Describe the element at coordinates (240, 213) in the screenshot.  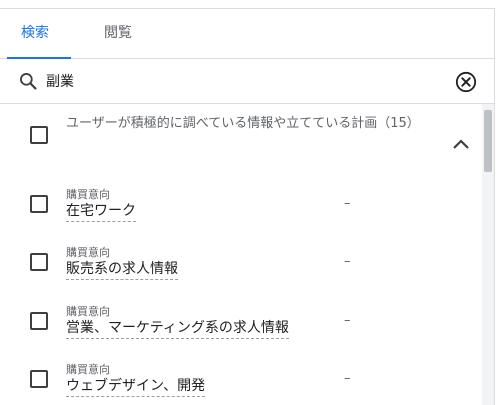
I see `list-item: 購買意向 在宅ワーク –` at that location.